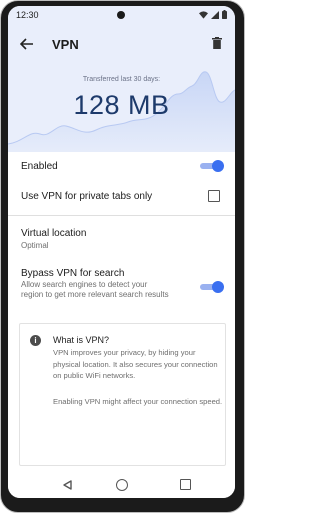 This screenshot has width=320, height=515. What do you see at coordinates (185, 484) in the screenshot?
I see `nav-recents-icon` at bounding box center [185, 484].